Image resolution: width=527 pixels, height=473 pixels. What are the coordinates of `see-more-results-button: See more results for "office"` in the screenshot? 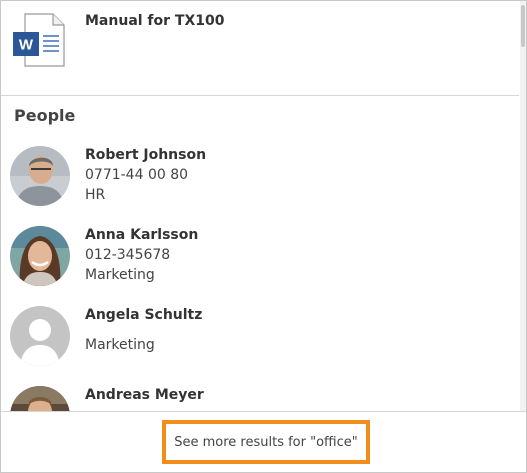 It's located at (266, 442).